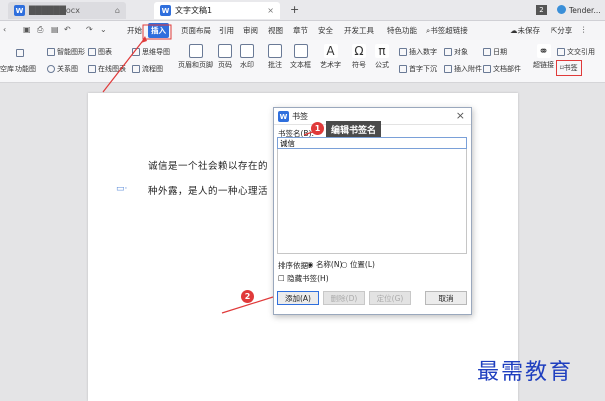  Describe the element at coordinates (317, 128) in the screenshot. I see `step-1-badge: 1` at that location.